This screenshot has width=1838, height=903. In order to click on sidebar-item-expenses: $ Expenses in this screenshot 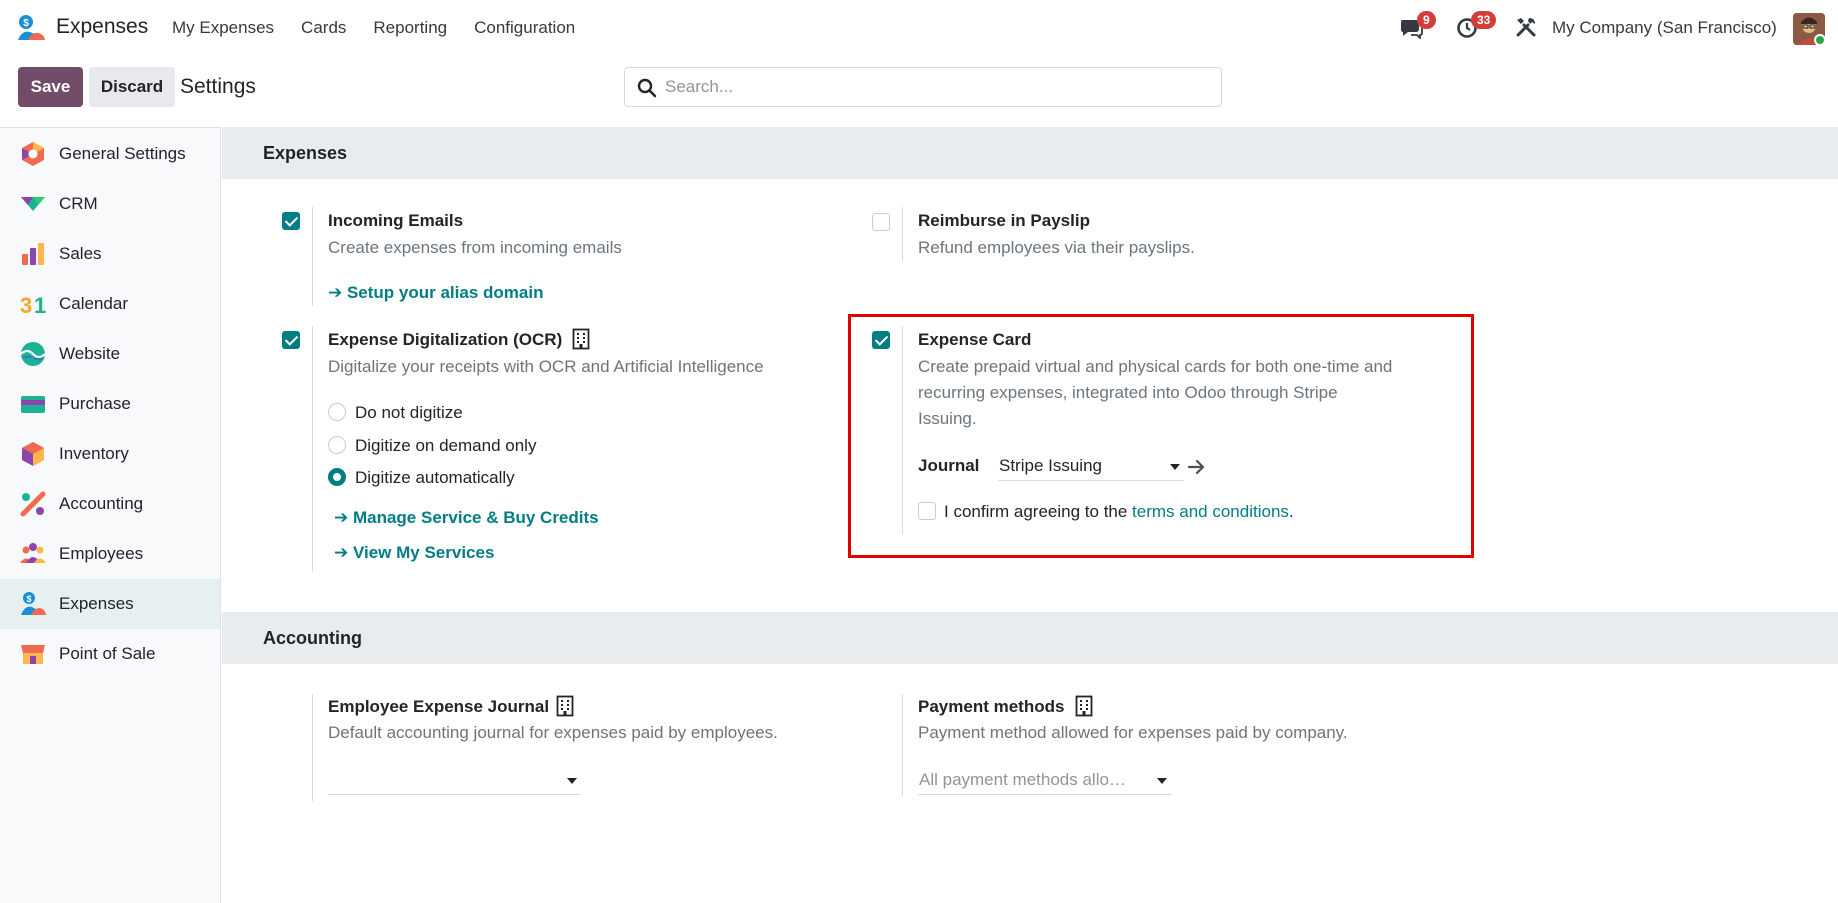, I will do `click(110, 604)`.